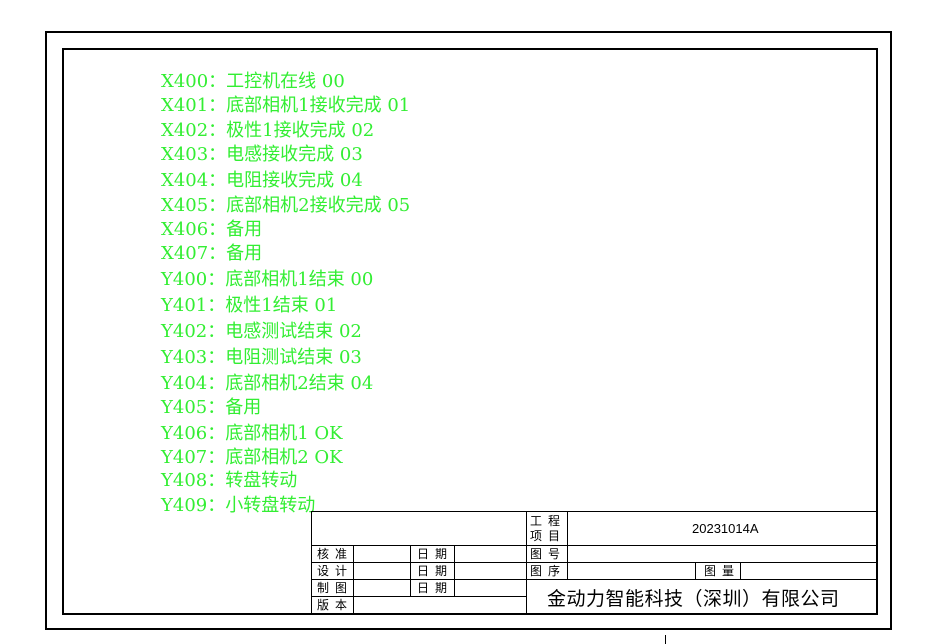 This screenshot has height=644, width=940. I want to click on io-item: Y405：备用, so click(211, 408).